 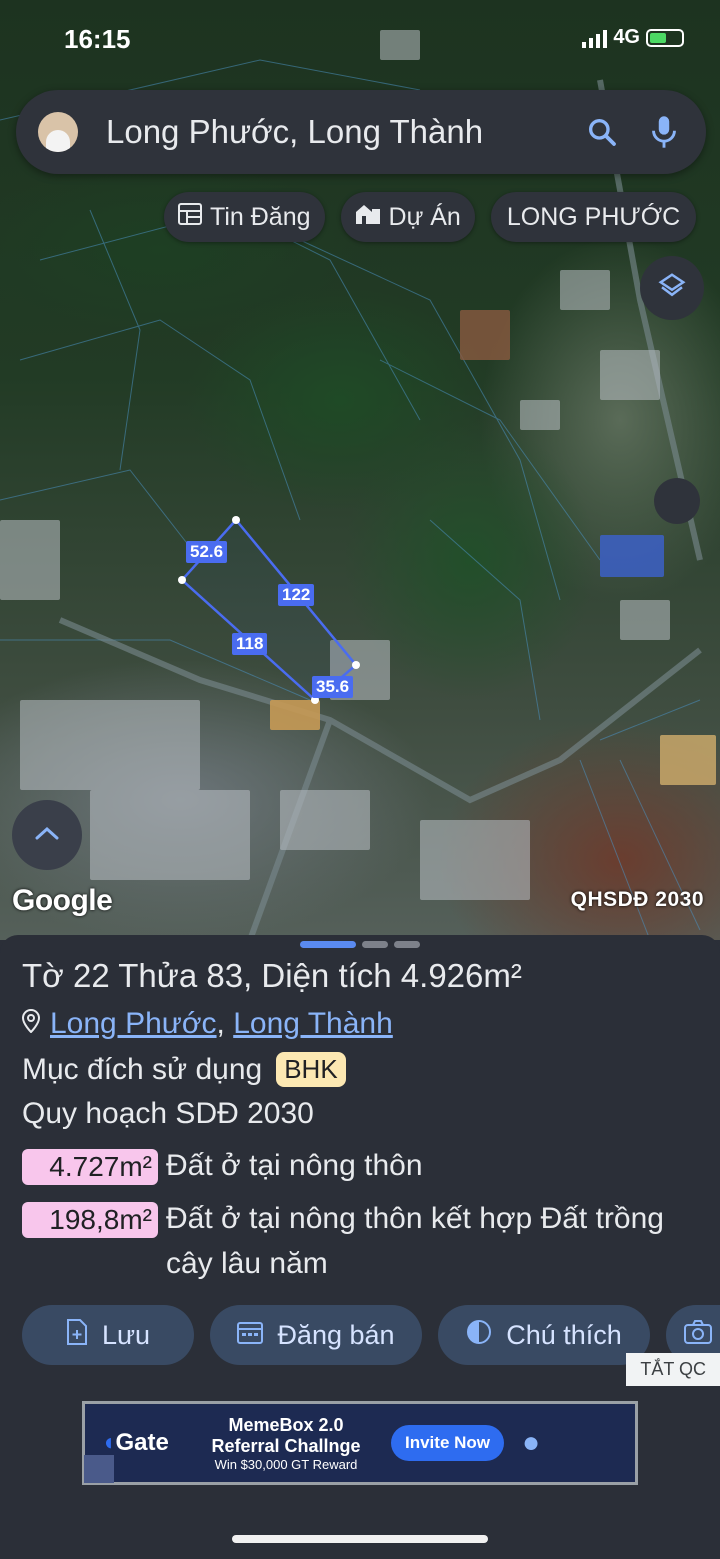 What do you see at coordinates (90, 1220) in the screenshot?
I see `zone-area-badge: 198,8m²` at bounding box center [90, 1220].